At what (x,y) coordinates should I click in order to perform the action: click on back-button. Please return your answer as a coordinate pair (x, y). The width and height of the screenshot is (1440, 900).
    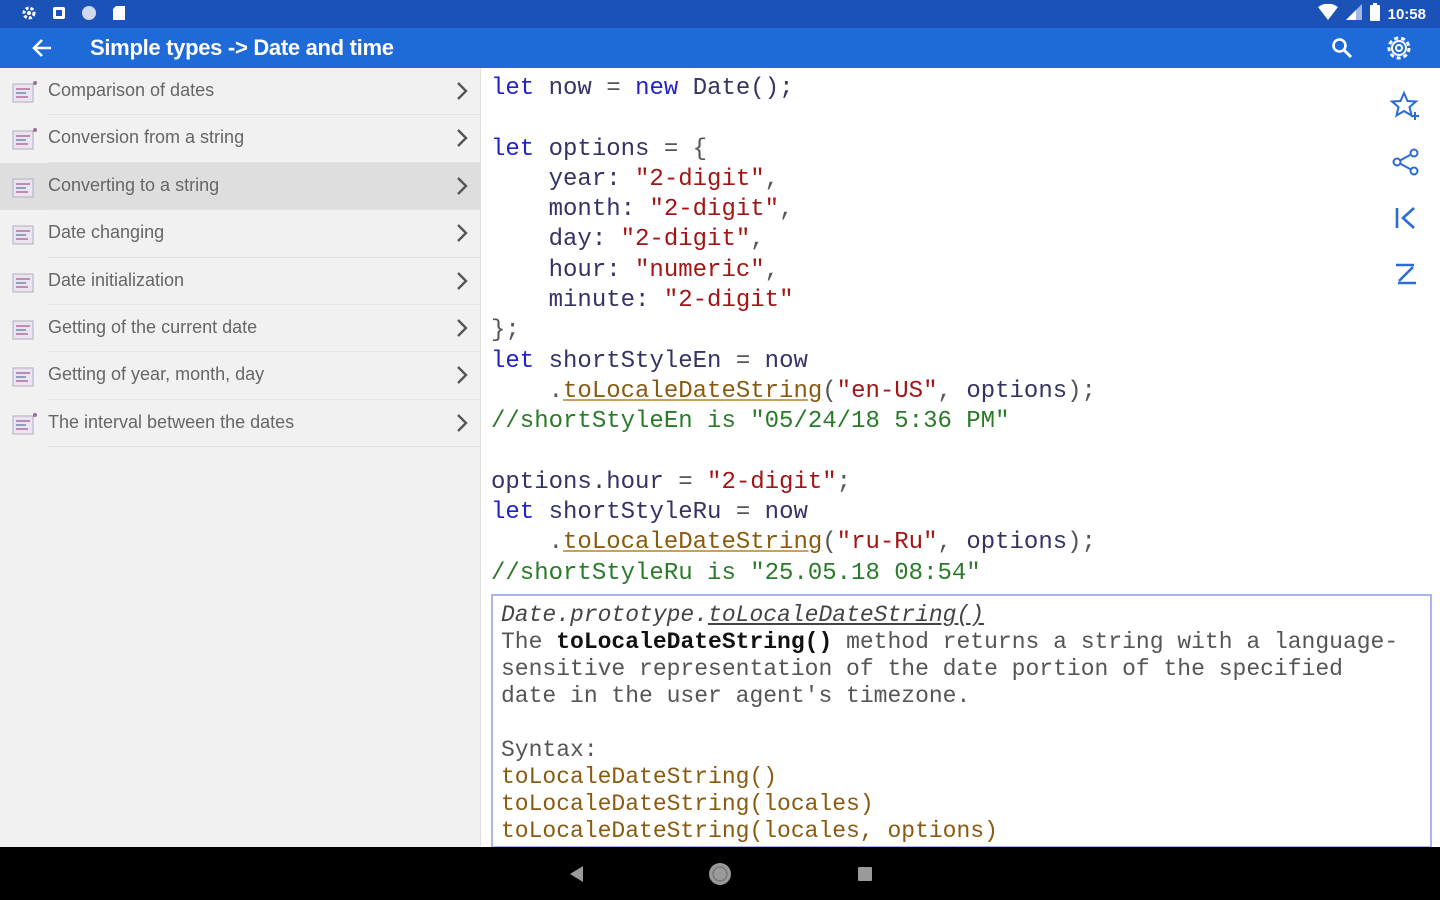
    Looking at the image, I should click on (42, 48).